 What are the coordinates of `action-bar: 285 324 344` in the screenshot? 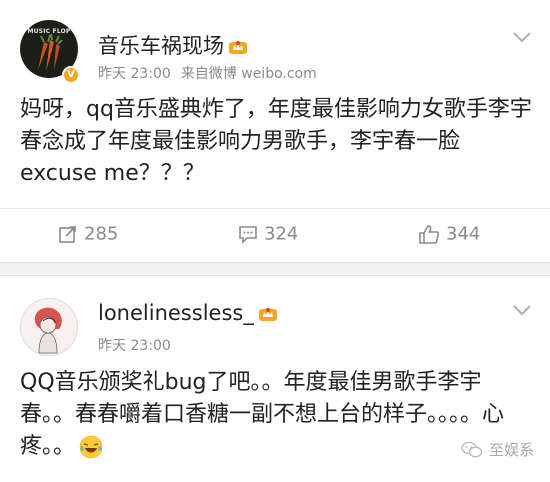 It's located at (275, 235).